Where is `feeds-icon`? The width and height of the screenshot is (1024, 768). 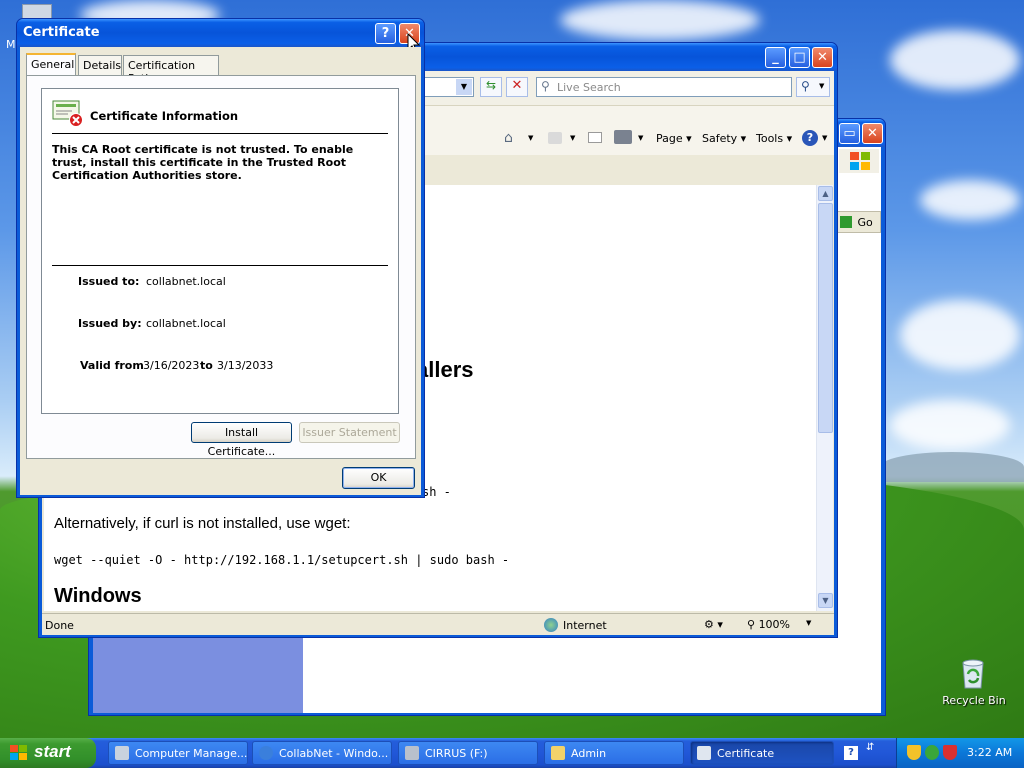
feeds-icon is located at coordinates (555, 138).